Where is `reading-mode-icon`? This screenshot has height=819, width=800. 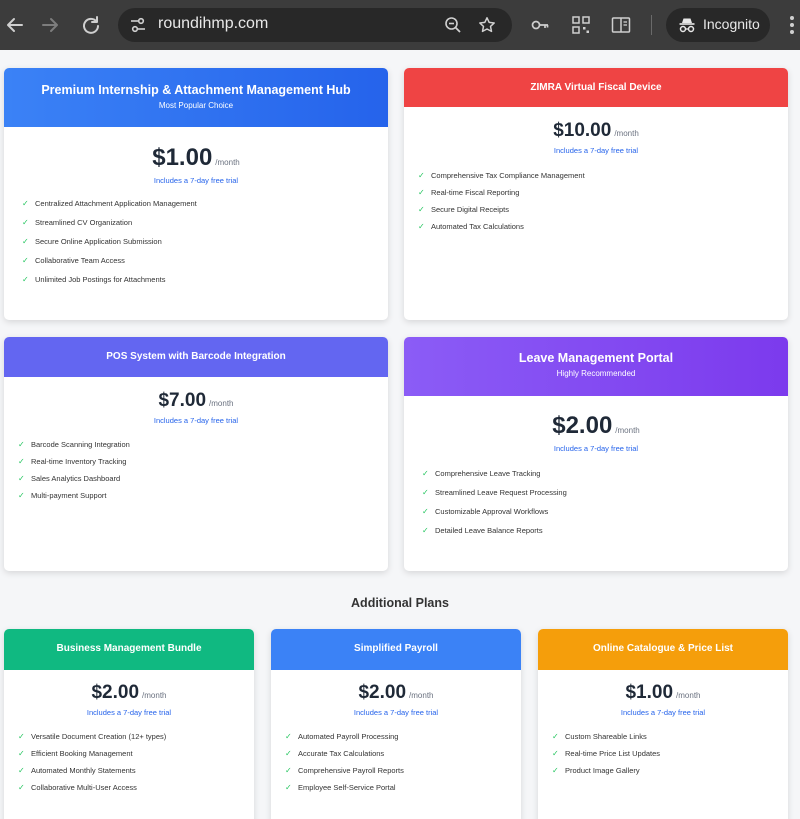
reading-mode-icon is located at coordinates (621, 25).